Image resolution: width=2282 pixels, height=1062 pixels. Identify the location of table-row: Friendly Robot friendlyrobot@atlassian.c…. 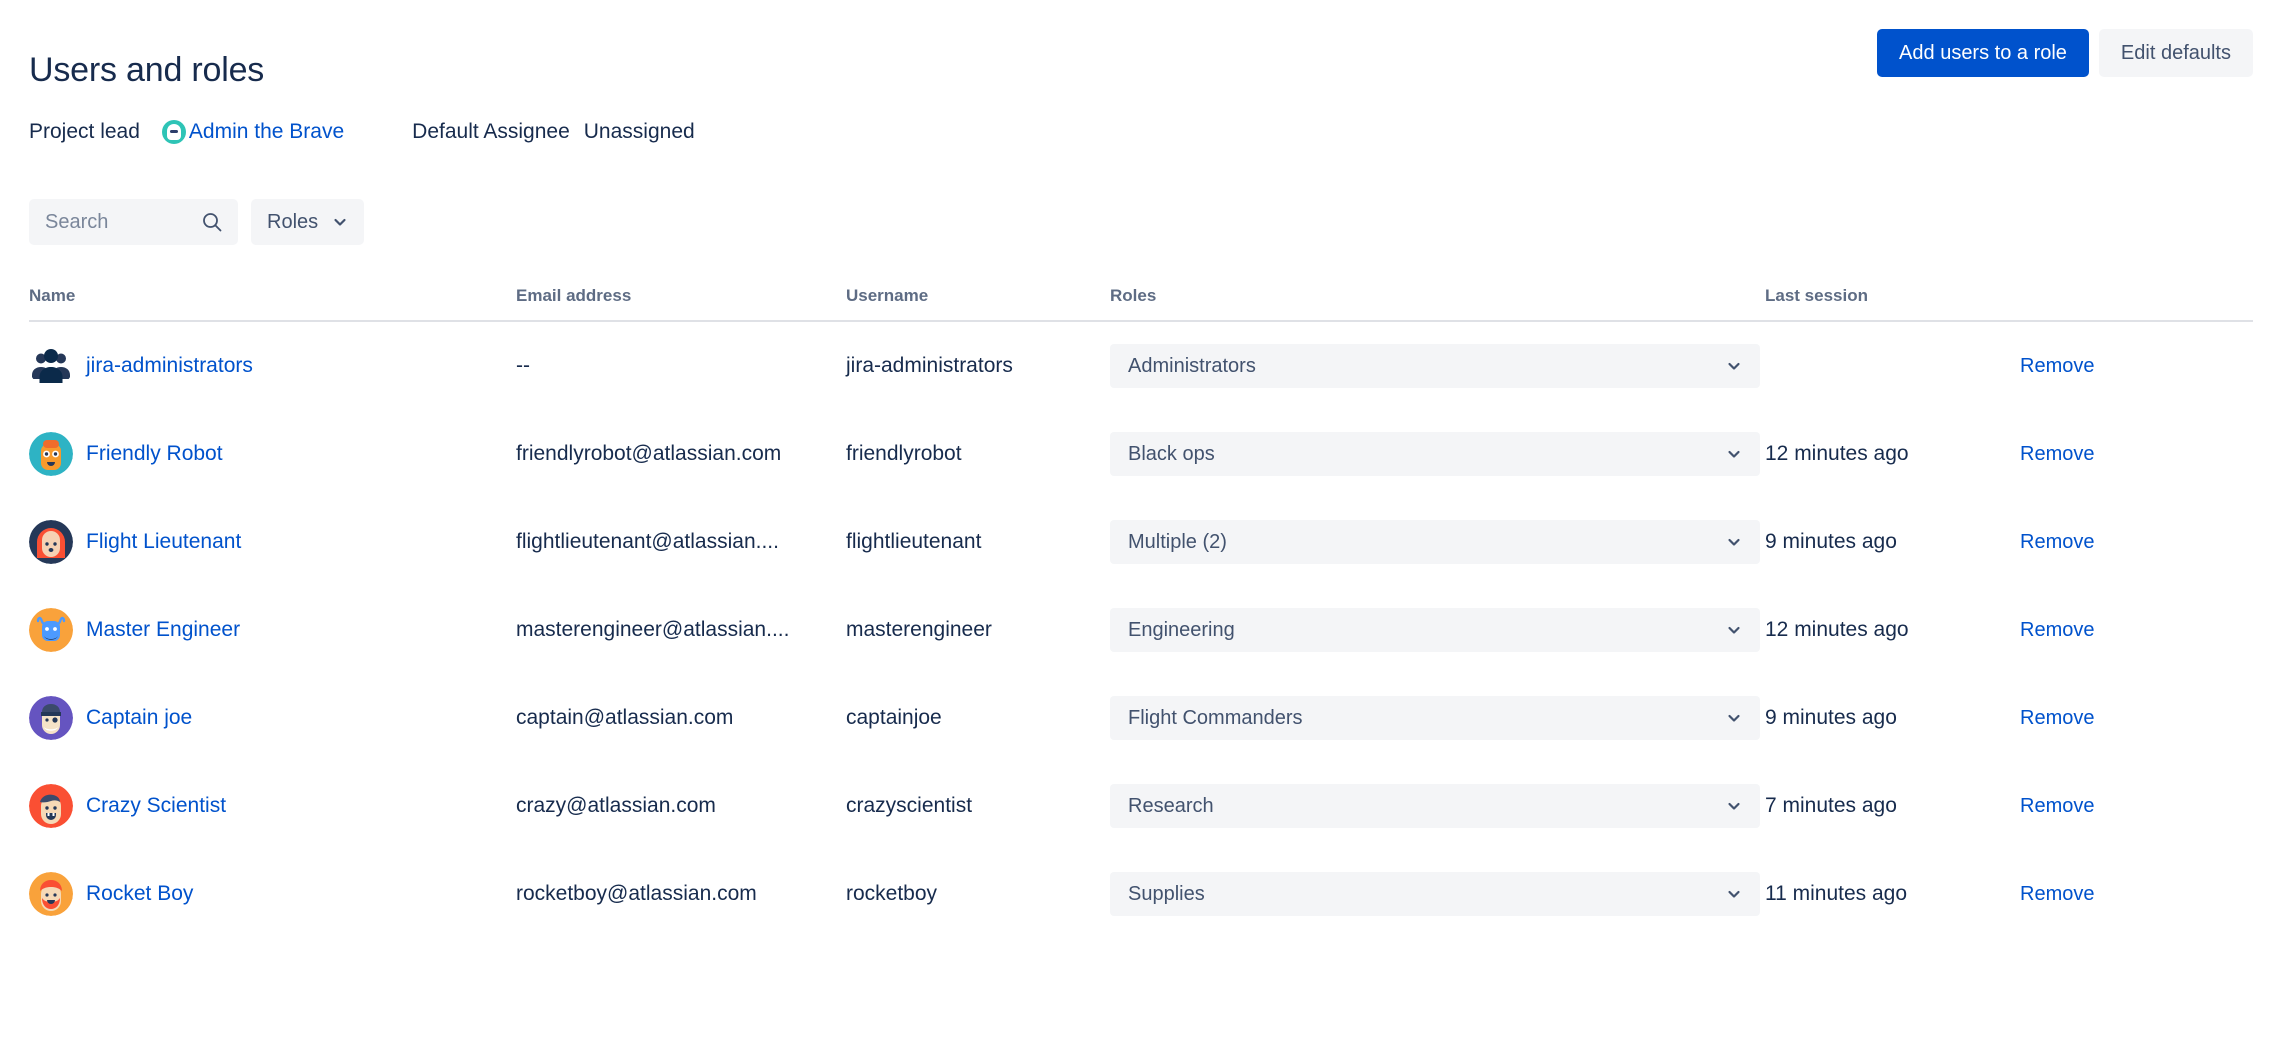
(1141, 454).